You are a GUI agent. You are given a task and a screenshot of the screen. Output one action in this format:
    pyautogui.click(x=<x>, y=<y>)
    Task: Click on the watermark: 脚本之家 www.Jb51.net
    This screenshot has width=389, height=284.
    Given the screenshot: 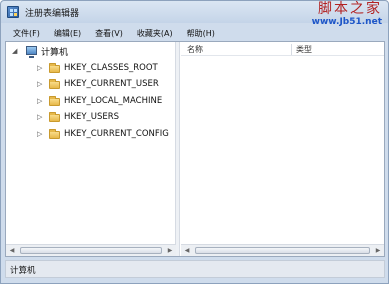 What is the action you would take?
    pyautogui.click(x=347, y=14)
    